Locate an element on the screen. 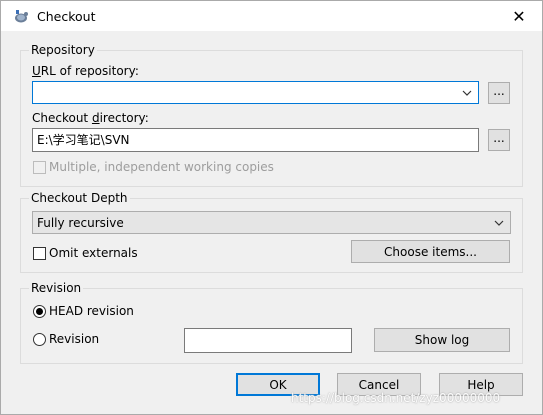  watermark-text: https://blog.csdn.net/zyz00000000 is located at coordinates (396, 398).